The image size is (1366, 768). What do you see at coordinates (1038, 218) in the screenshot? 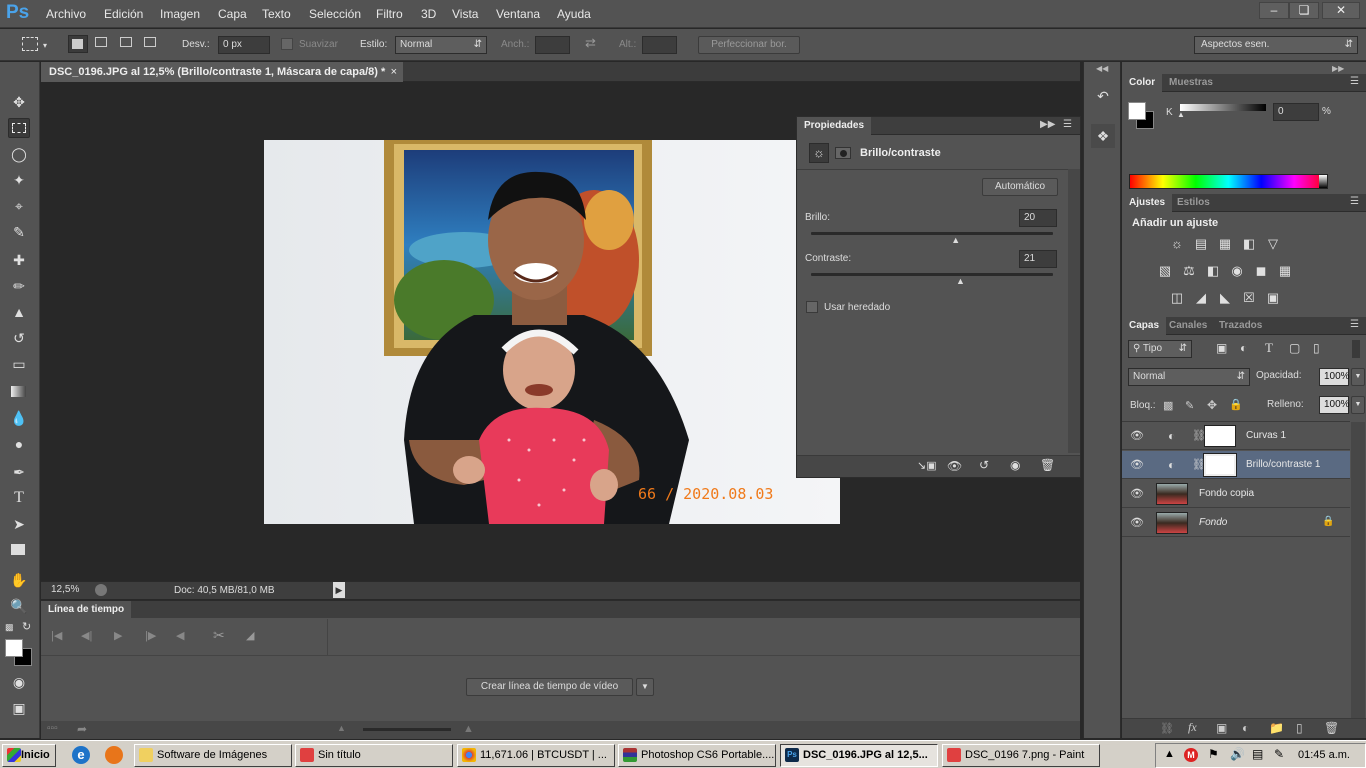
I see `brillo-input: 20` at bounding box center [1038, 218].